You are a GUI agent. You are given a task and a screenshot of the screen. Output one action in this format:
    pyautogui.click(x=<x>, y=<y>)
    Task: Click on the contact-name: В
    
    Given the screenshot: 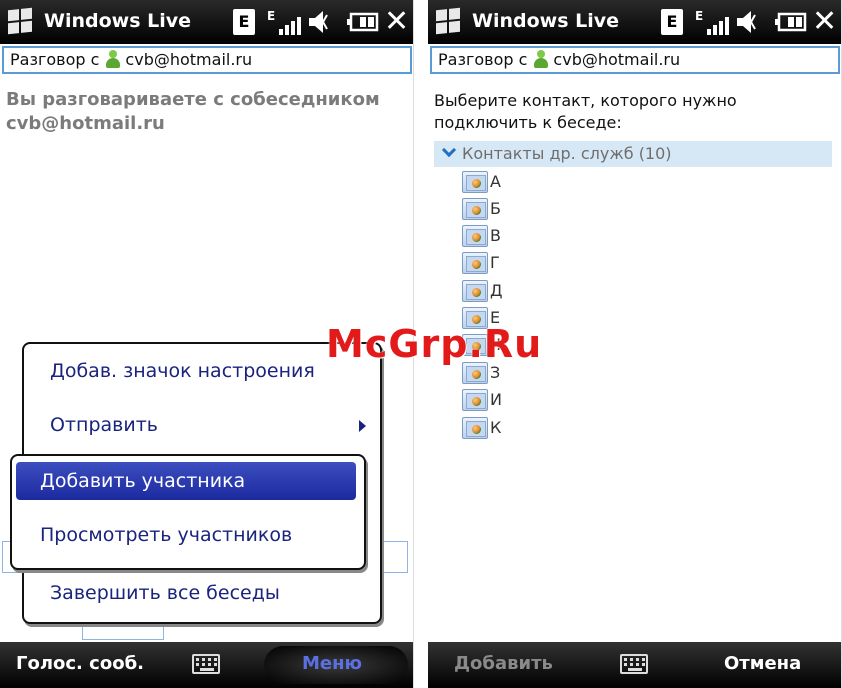 What is the action you would take?
    pyautogui.click(x=495, y=235)
    